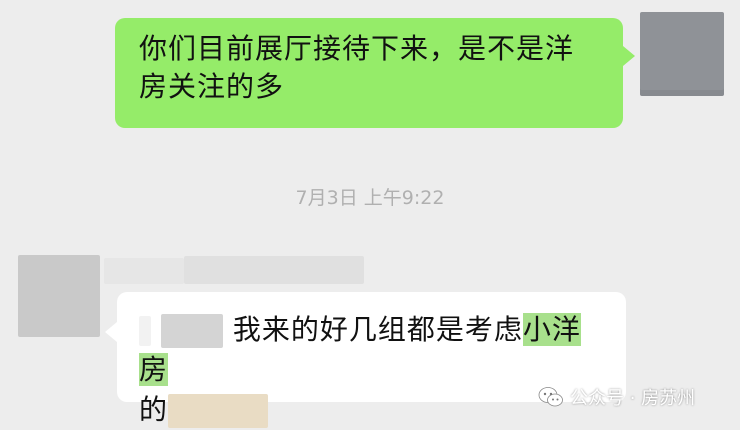  I want to click on watermark-text: 公众号 · 房苏州, so click(633, 398).